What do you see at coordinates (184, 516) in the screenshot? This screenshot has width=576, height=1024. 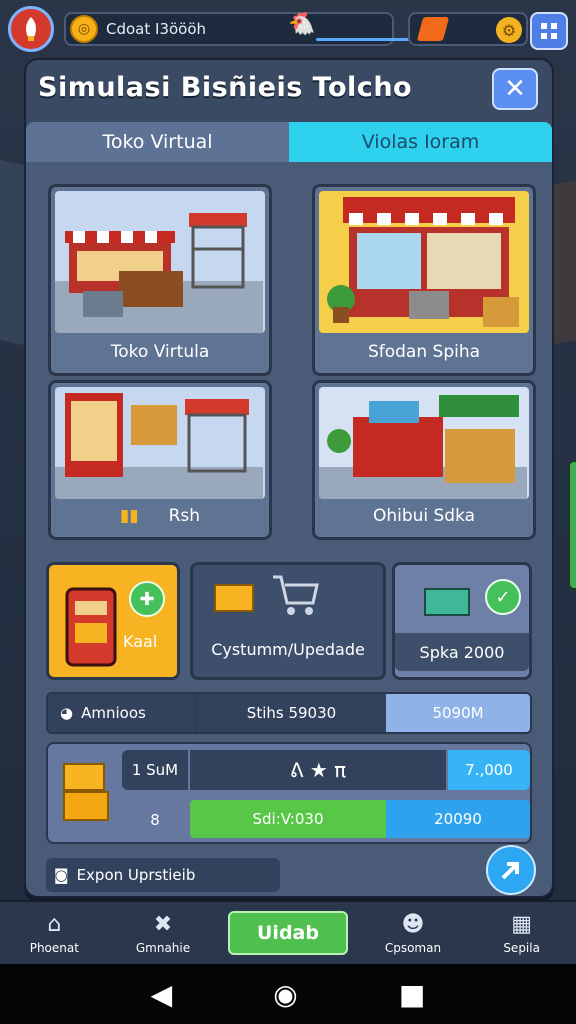 I see `card-label-text: Rsh` at bounding box center [184, 516].